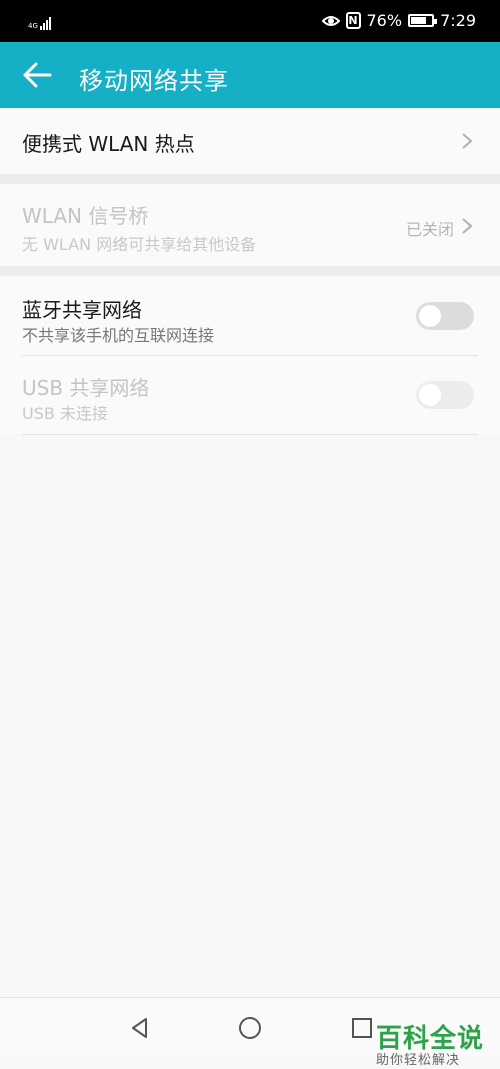 Image resolution: width=500 pixels, height=1069 pixels. Describe the element at coordinates (445, 395) in the screenshot. I see `usb-tethering-toggle` at that location.